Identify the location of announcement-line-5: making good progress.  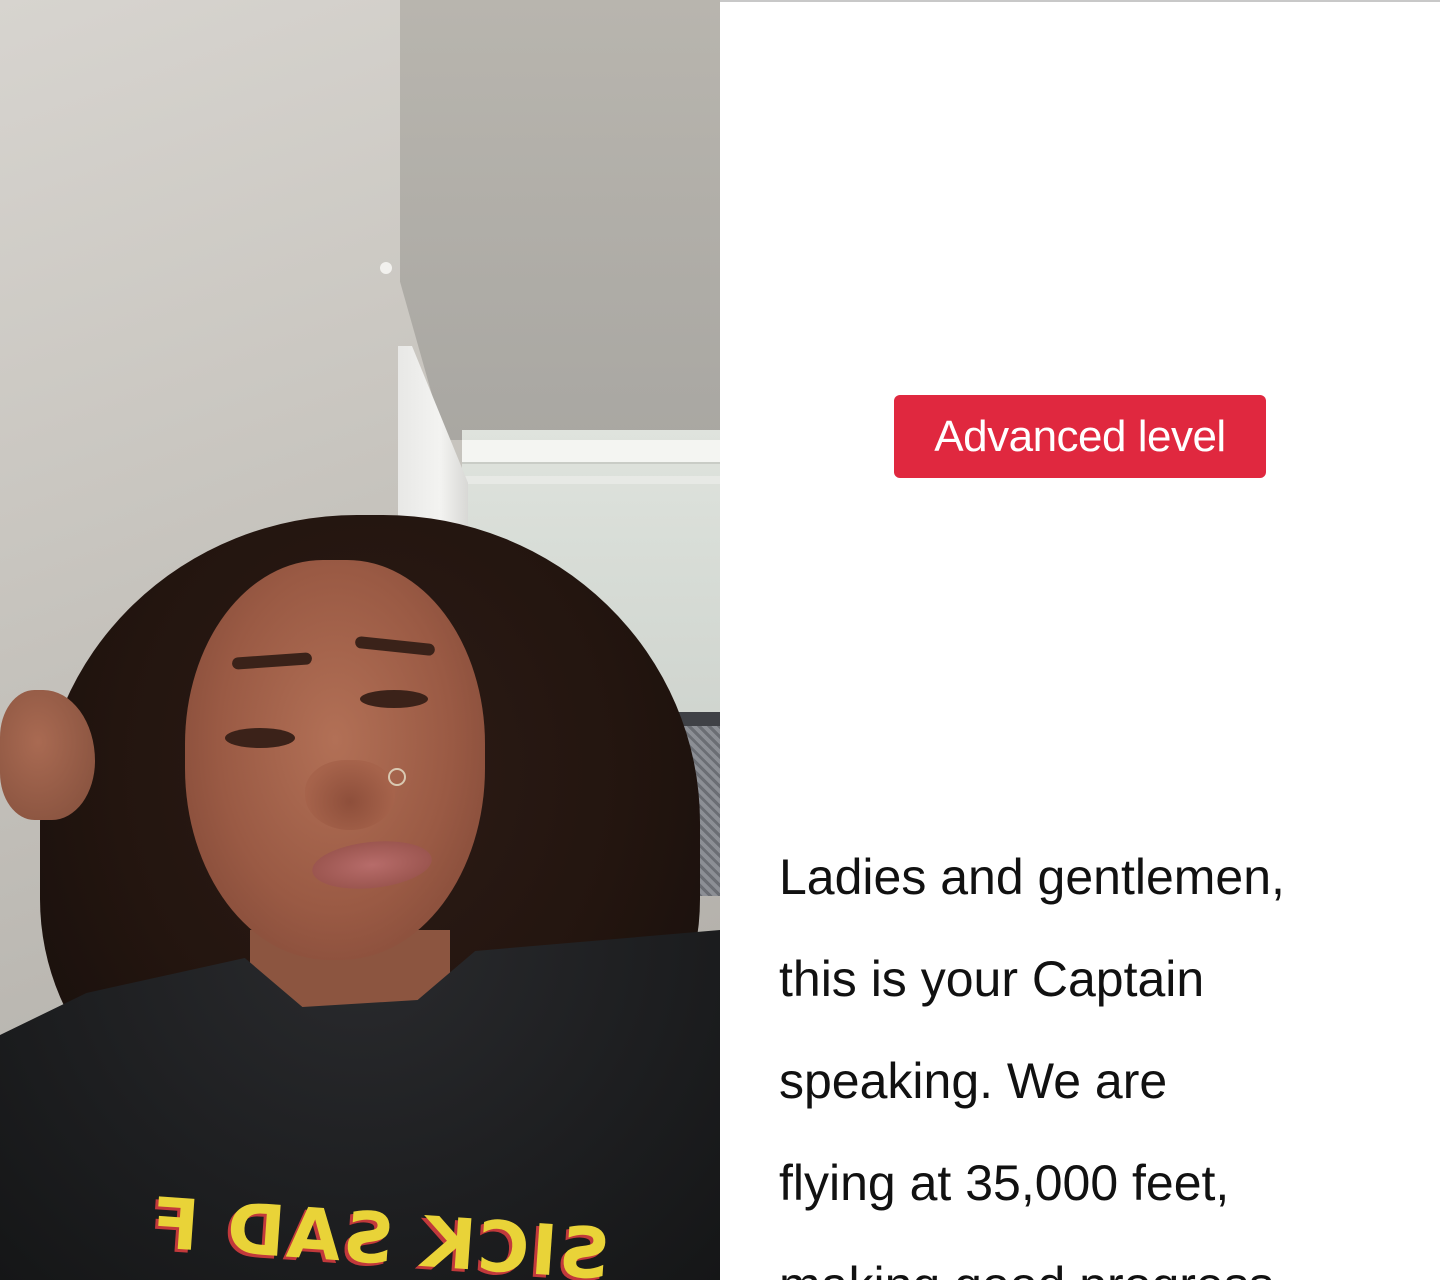
(1099, 1257).